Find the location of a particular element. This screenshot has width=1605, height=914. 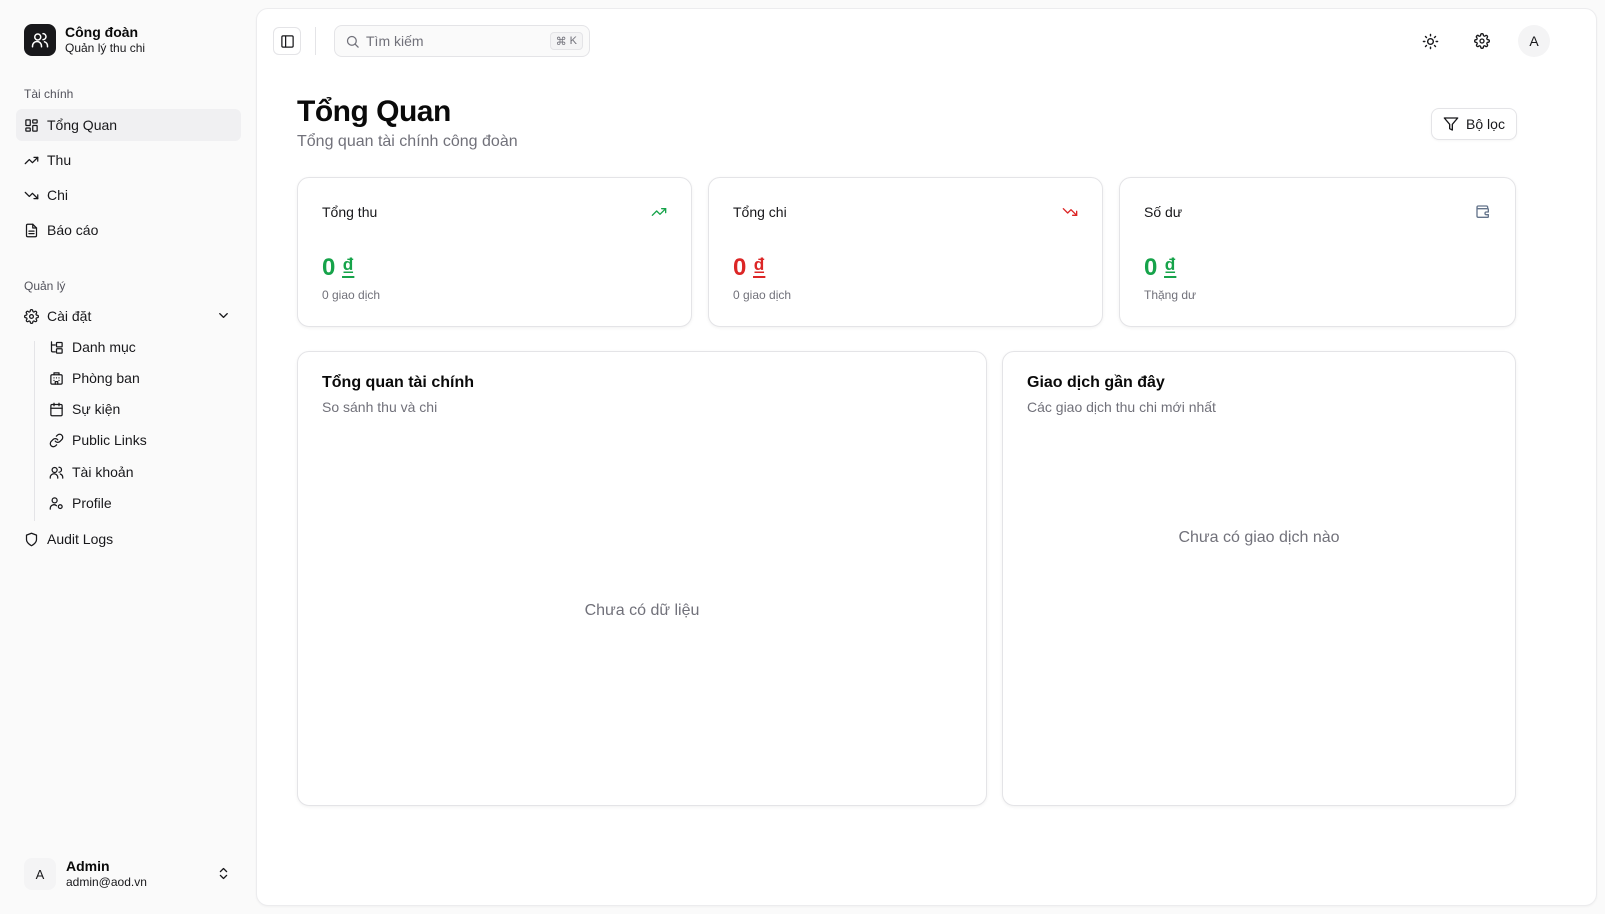

brand-subtitle: Quản lý thu chi is located at coordinates (105, 48).